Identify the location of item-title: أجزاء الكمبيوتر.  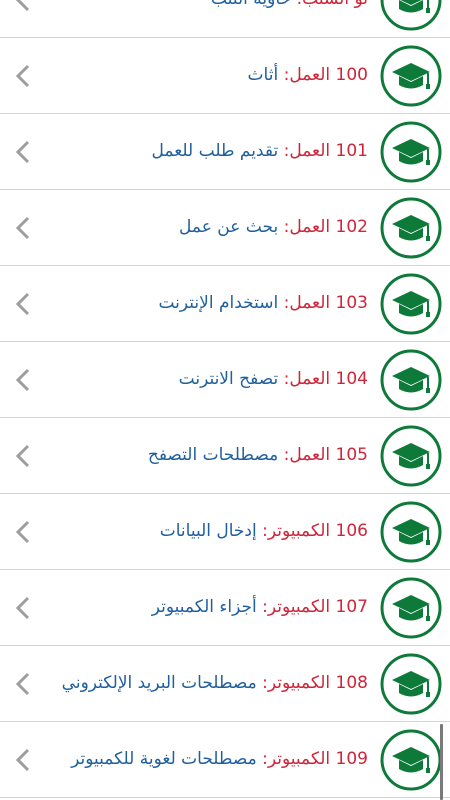
(204, 607).